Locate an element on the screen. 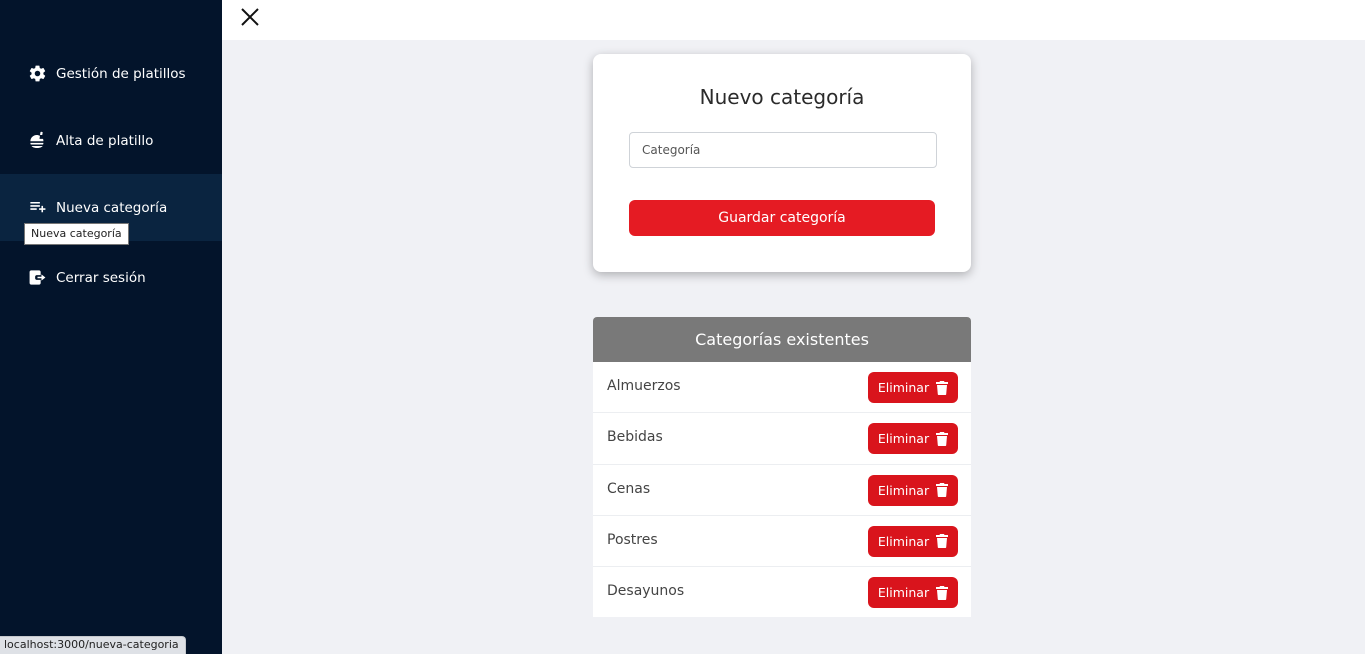  close-icon is located at coordinates (250, 17).